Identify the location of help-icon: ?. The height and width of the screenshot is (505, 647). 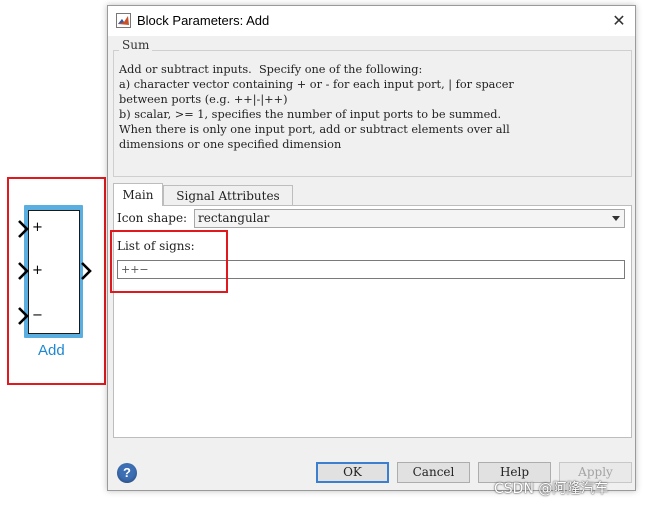
(127, 473).